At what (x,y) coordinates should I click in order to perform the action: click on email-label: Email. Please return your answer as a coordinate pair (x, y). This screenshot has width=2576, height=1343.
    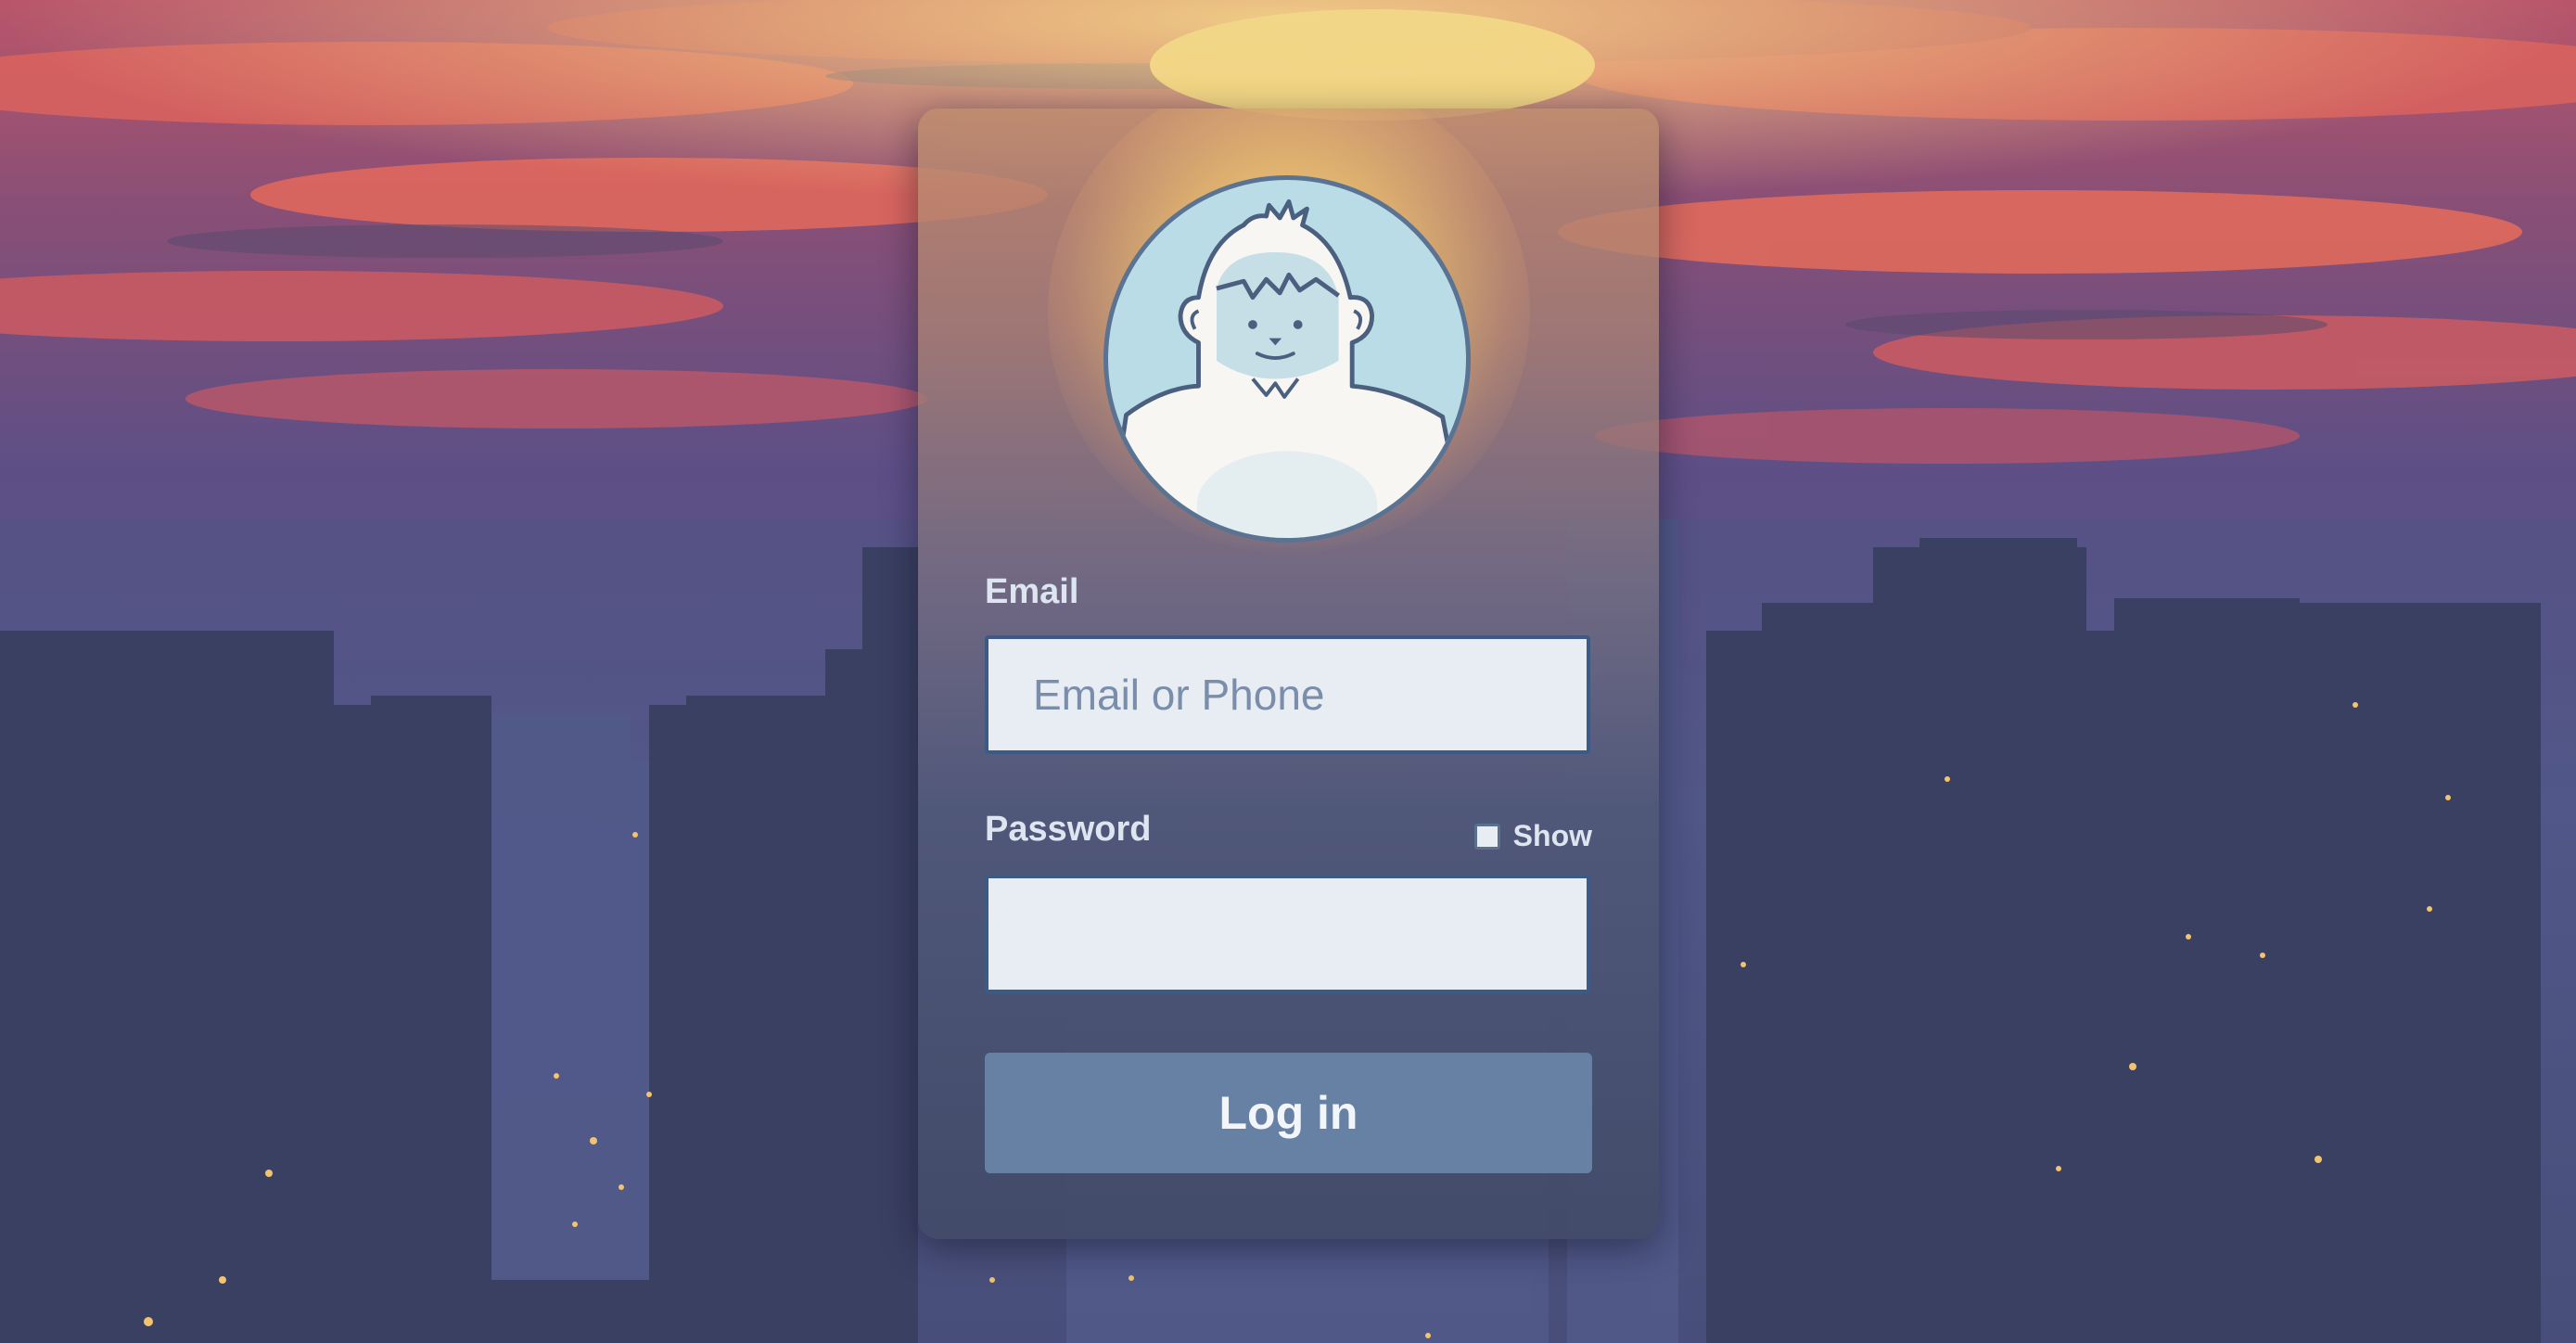
    Looking at the image, I should click on (1032, 591).